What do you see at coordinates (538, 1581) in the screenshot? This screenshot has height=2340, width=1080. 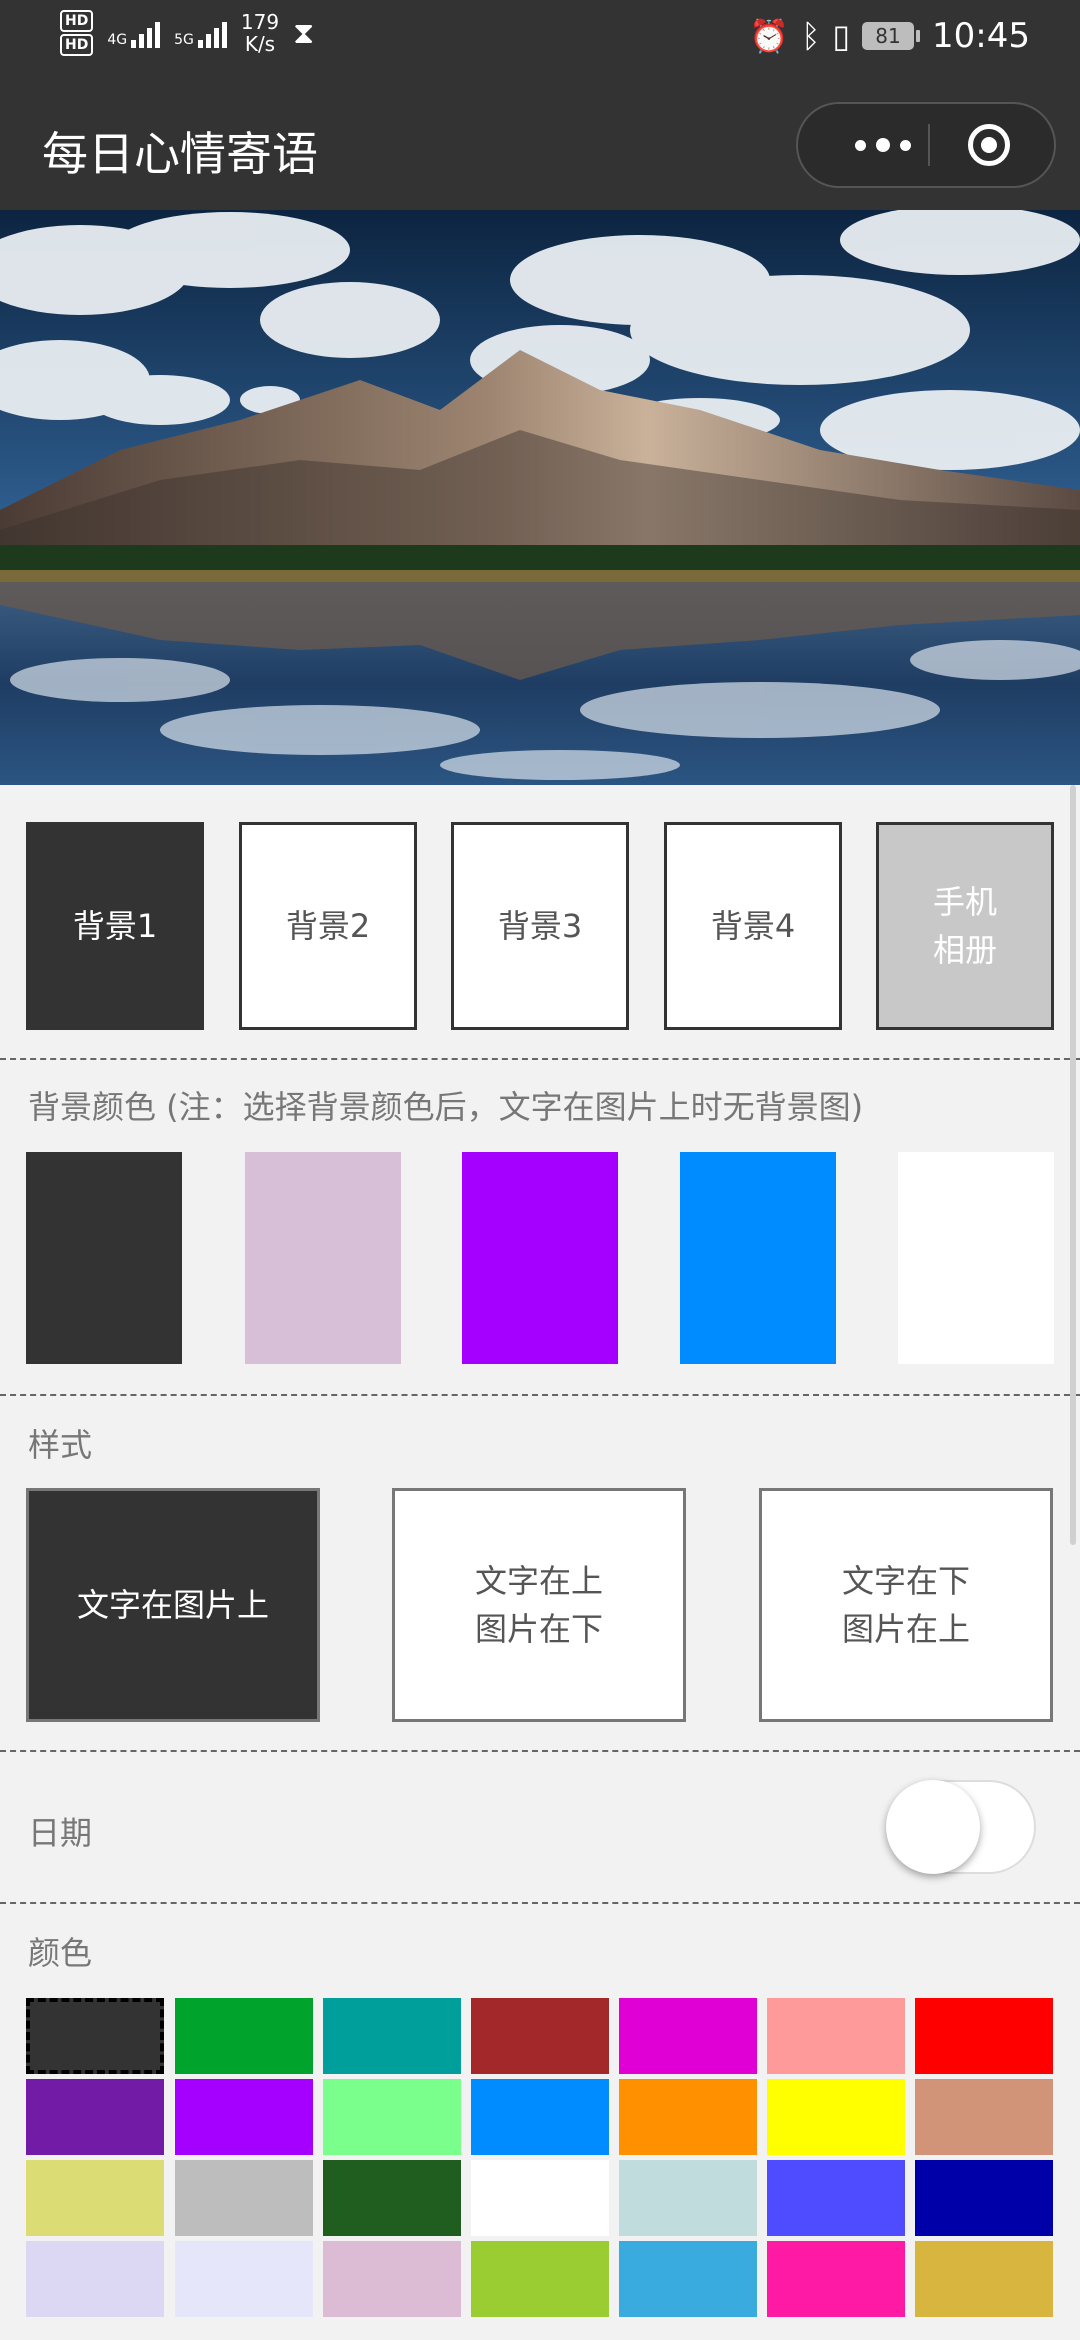 I see `style-option2-line1: 文字在上` at bounding box center [538, 1581].